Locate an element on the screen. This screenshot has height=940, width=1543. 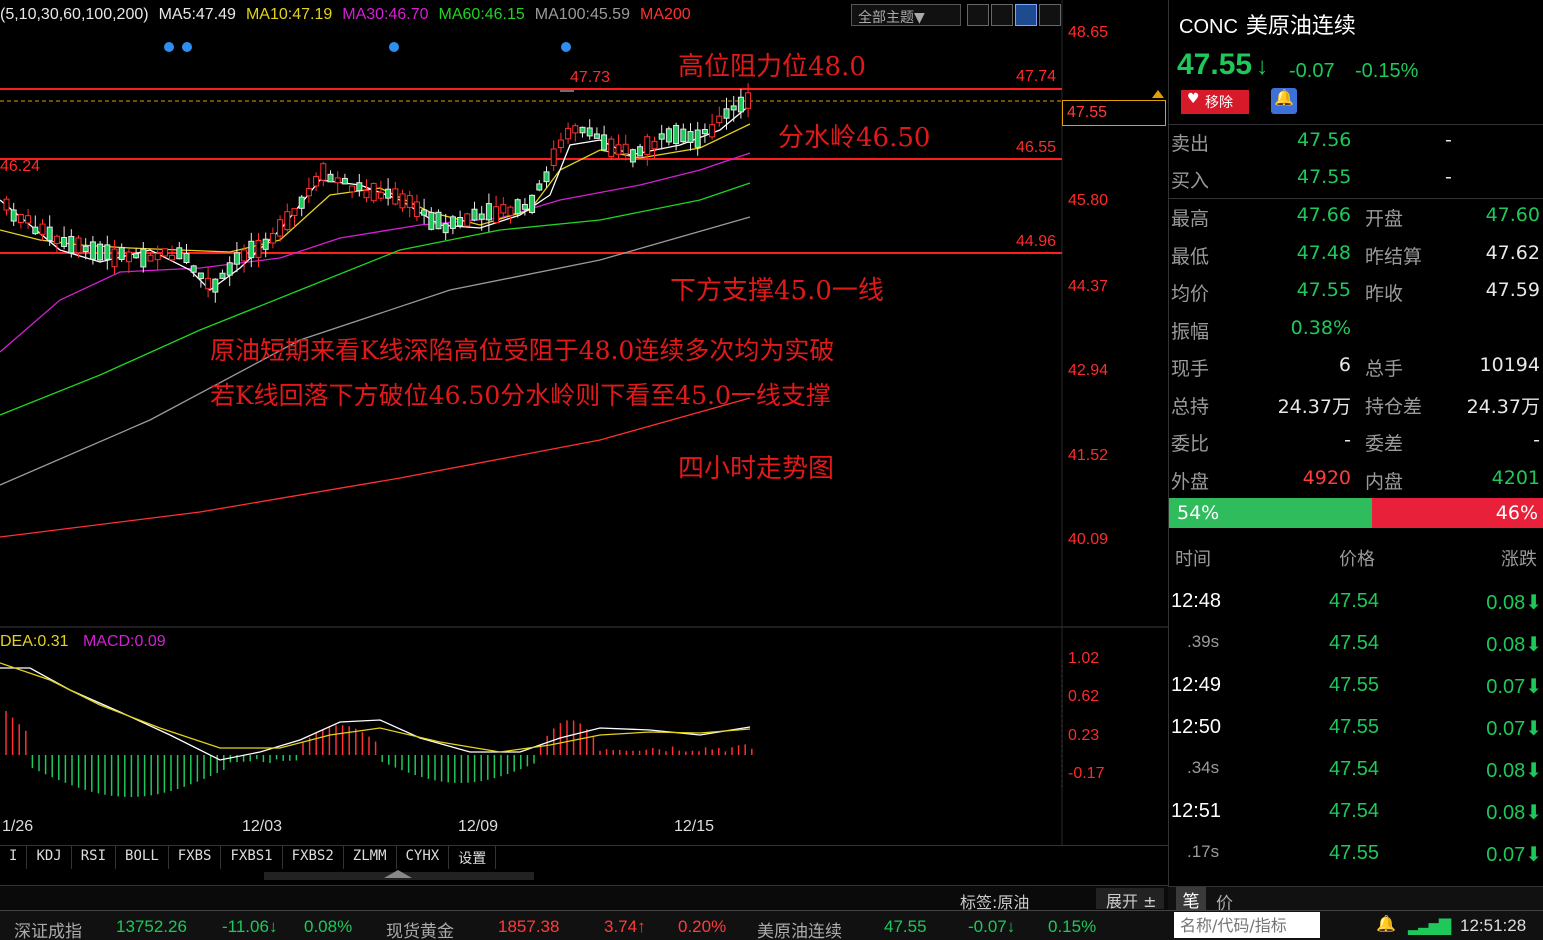
indicator-tab: FXBS is located at coordinates (195, 857).